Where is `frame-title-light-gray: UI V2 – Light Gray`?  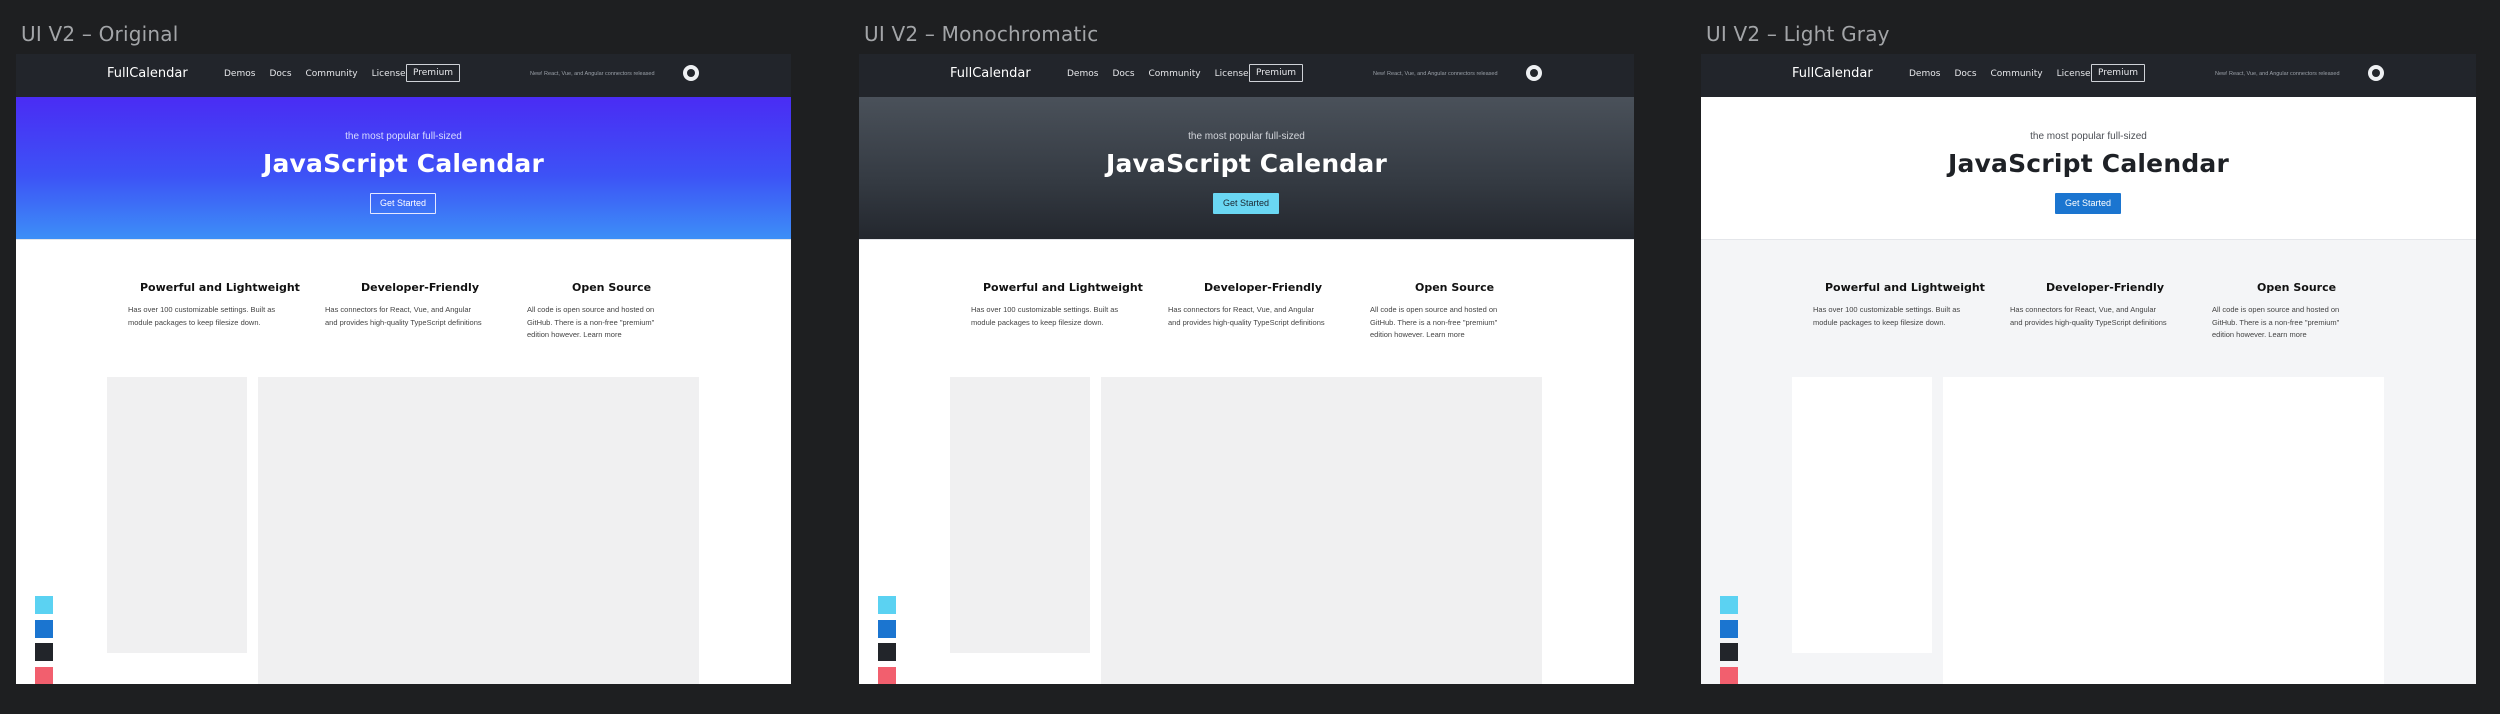 frame-title-light-gray: UI V2 – Light Gray is located at coordinates (1798, 34).